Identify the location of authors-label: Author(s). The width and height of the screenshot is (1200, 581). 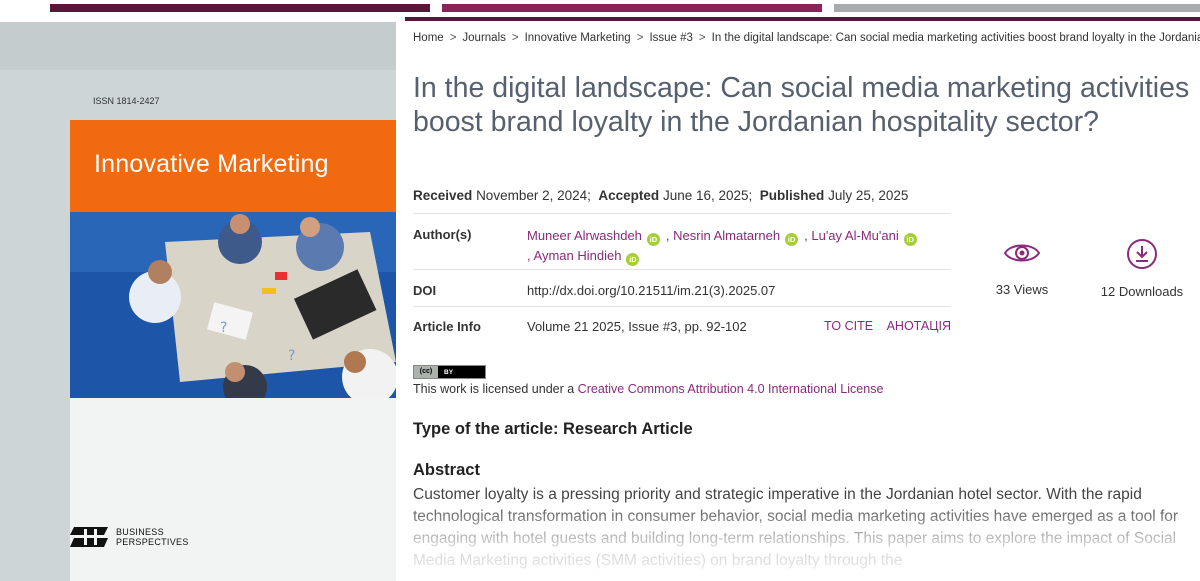
(442, 234).